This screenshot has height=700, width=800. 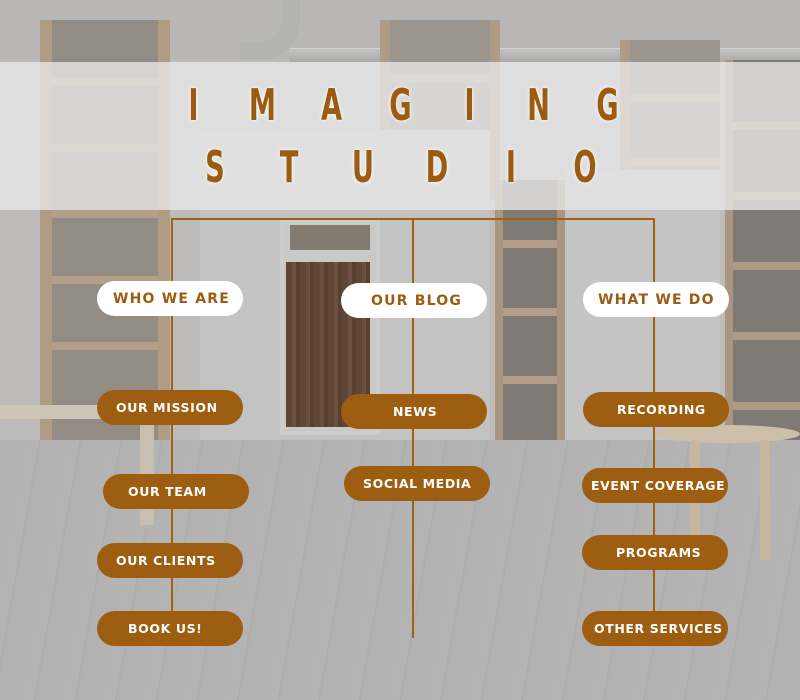 I want to click on nav-item-social-media: SOCIAL MEDIA, so click(x=417, y=483).